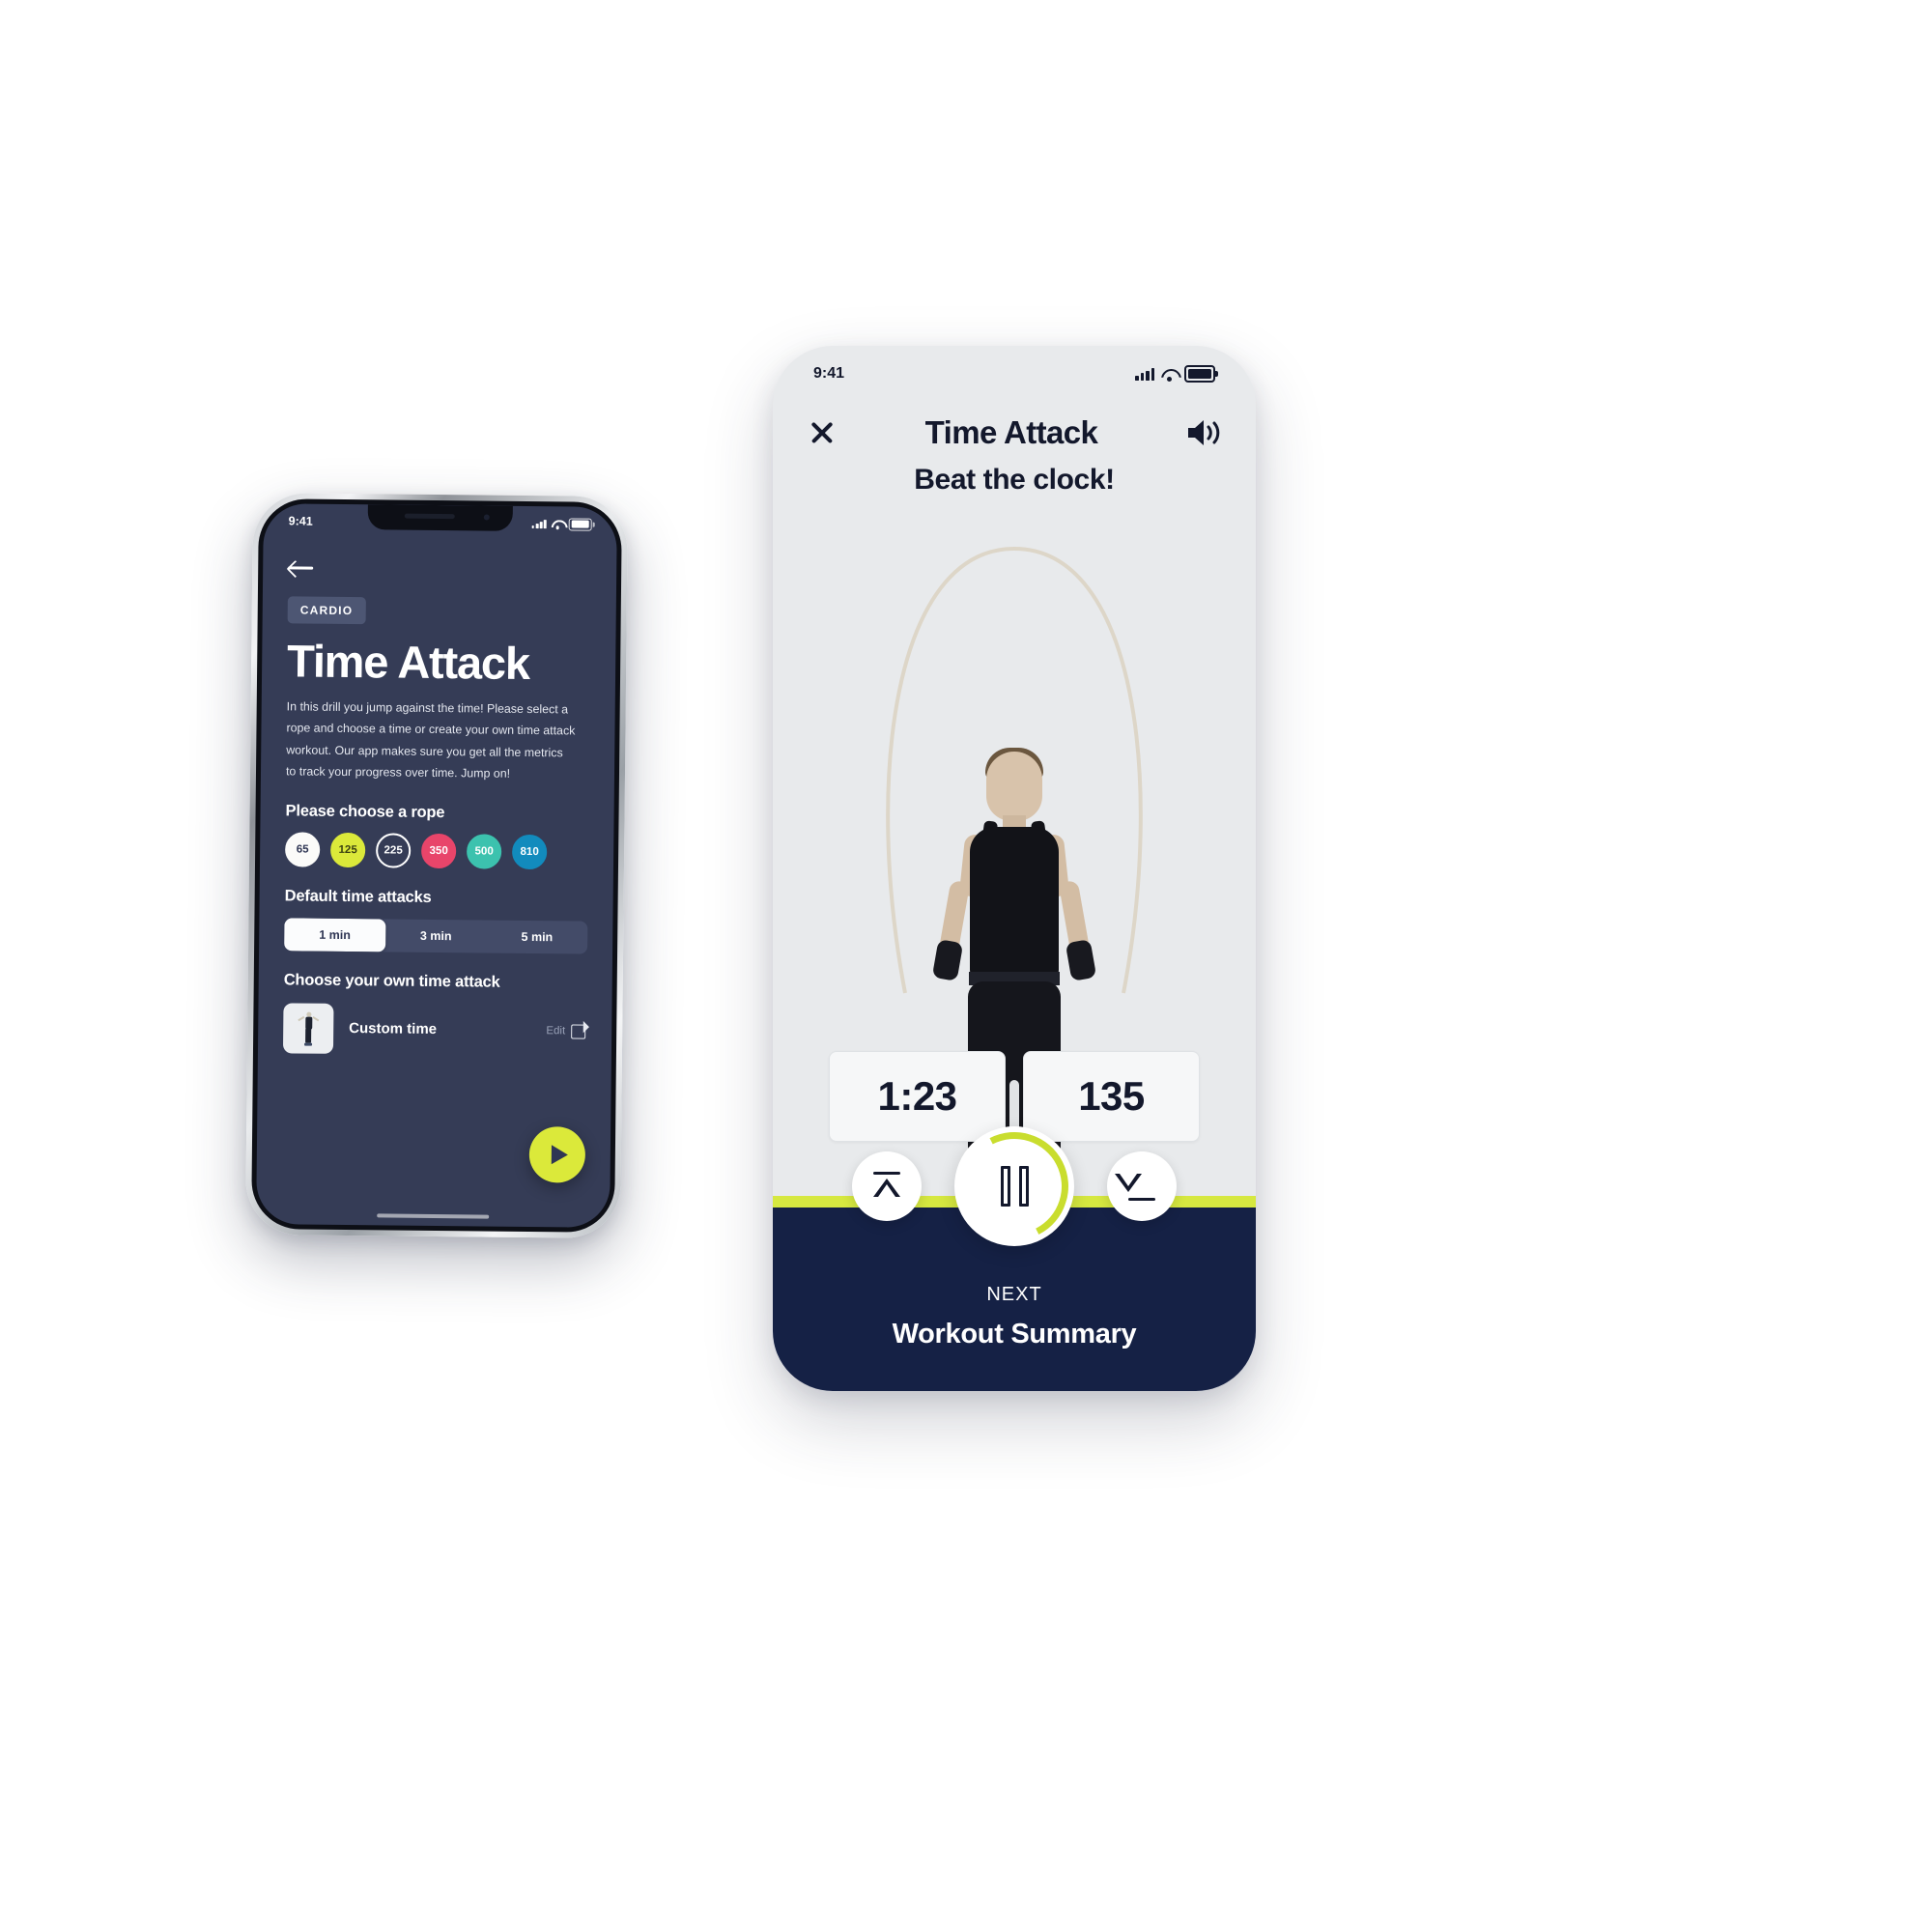 This screenshot has height=1932, width=1932. What do you see at coordinates (484, 851) in the screenshot?
I see `rope-option-500: 500` at bounding box center [484, 851].